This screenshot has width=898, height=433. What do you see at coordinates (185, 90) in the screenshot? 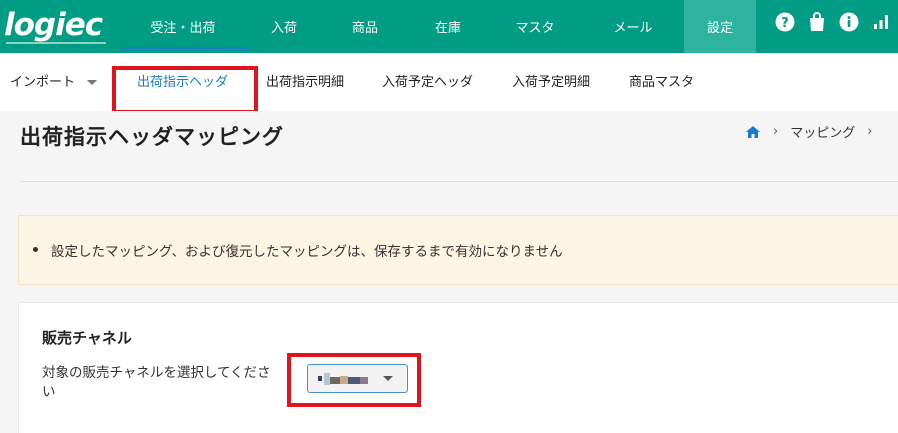
I see `highlight-box-tab` at bounding box center [185, 90].